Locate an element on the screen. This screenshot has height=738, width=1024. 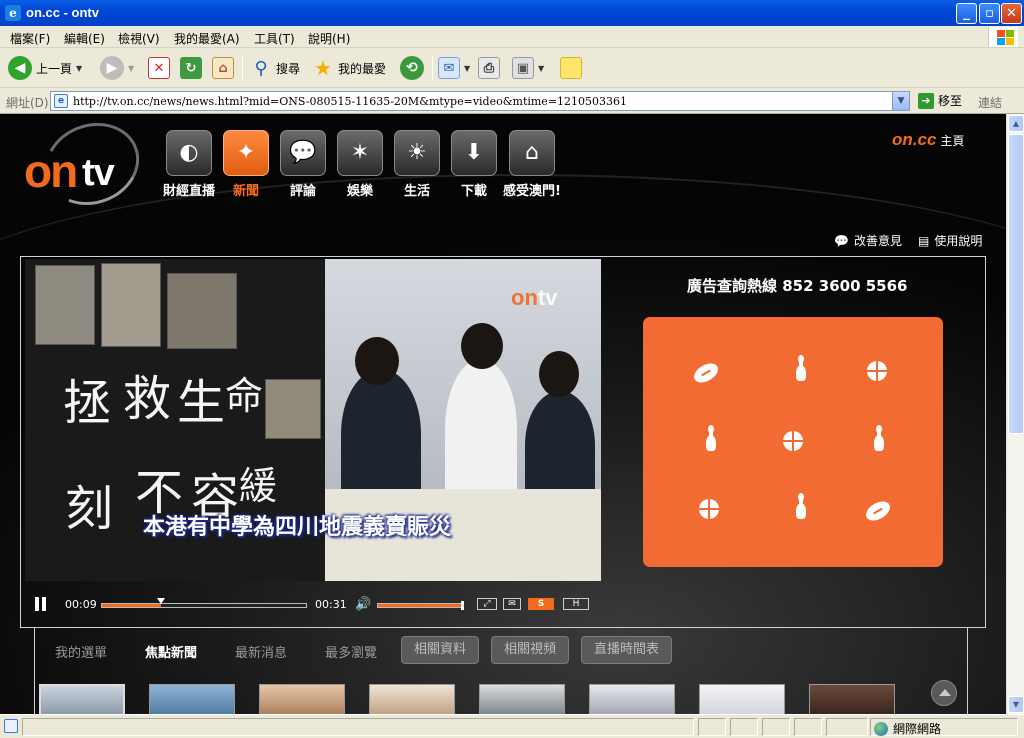
status-text-cell is located at coordinates (358, 727).